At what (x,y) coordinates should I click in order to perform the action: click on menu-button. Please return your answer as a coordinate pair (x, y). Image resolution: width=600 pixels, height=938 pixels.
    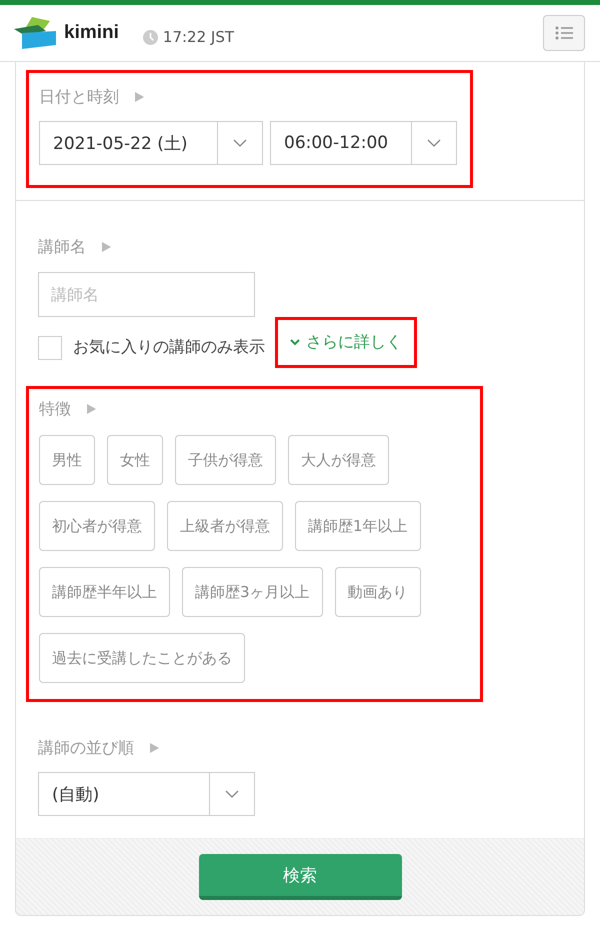
    Looking at the image, I should click on (564, 33).